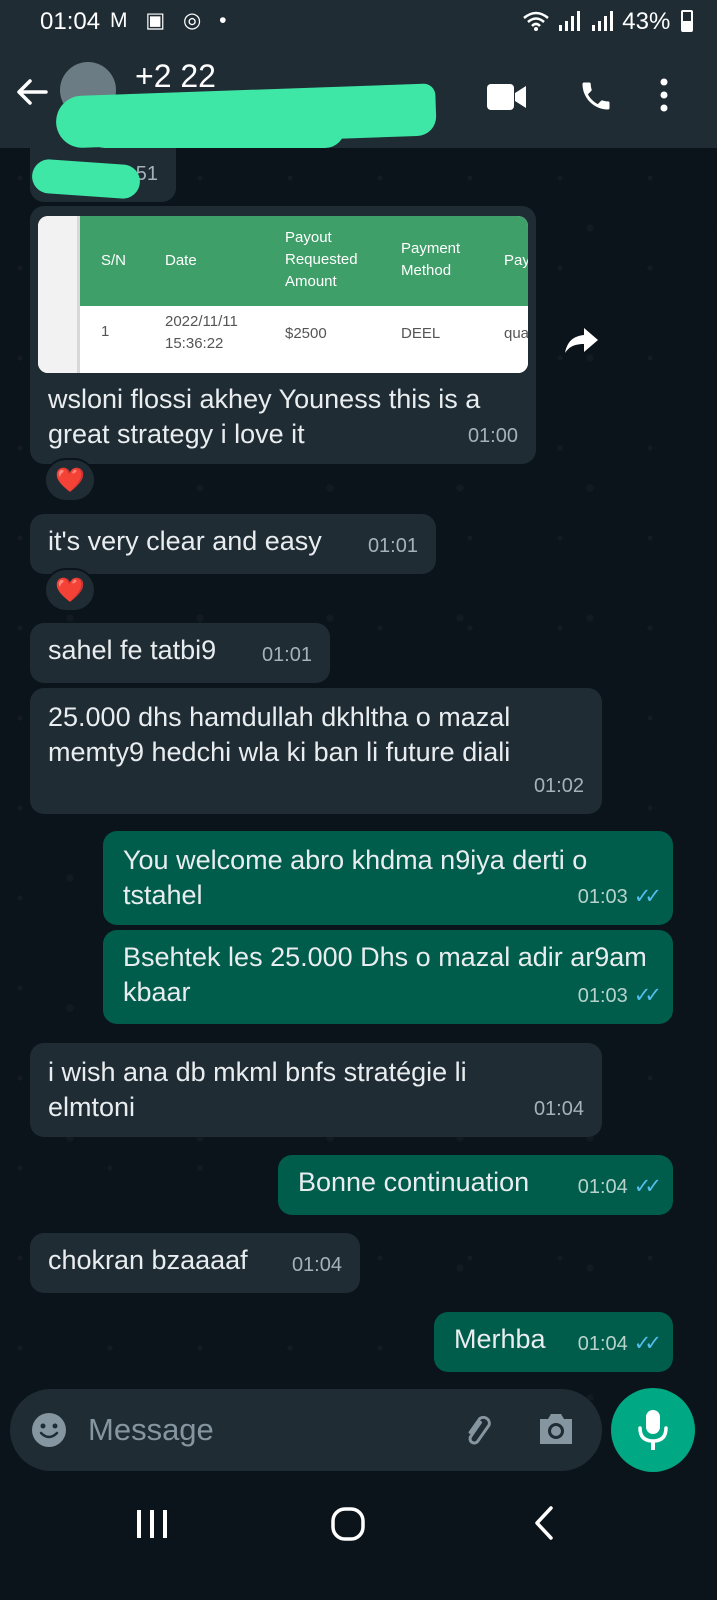  What do you see at coordinates (258, 1430) in the screenshot?
I see `message-input` at bounding box center [258, 1430].